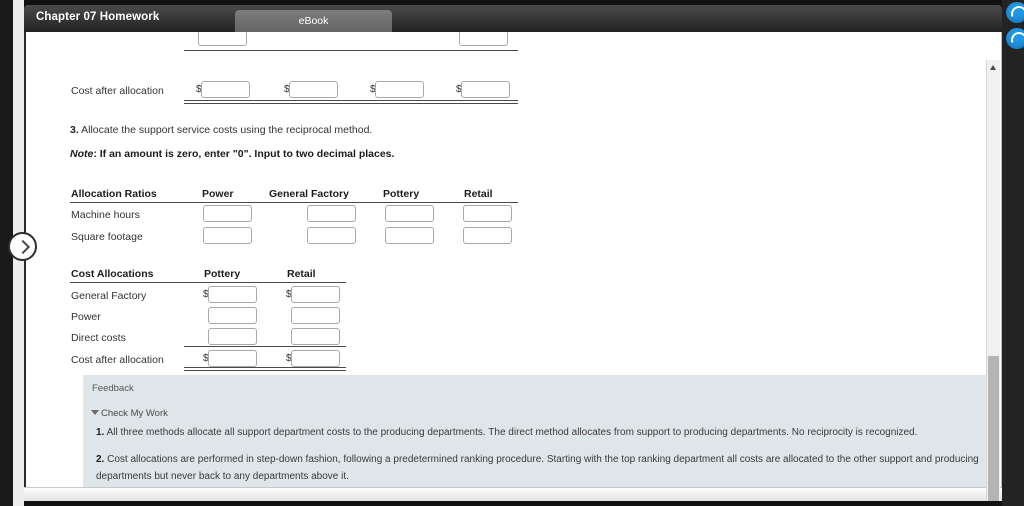  What do you see at coordinates (232, 336) in the screenshot?
I see `direct-costs-pottery-input` at bounding box center [232, 336].